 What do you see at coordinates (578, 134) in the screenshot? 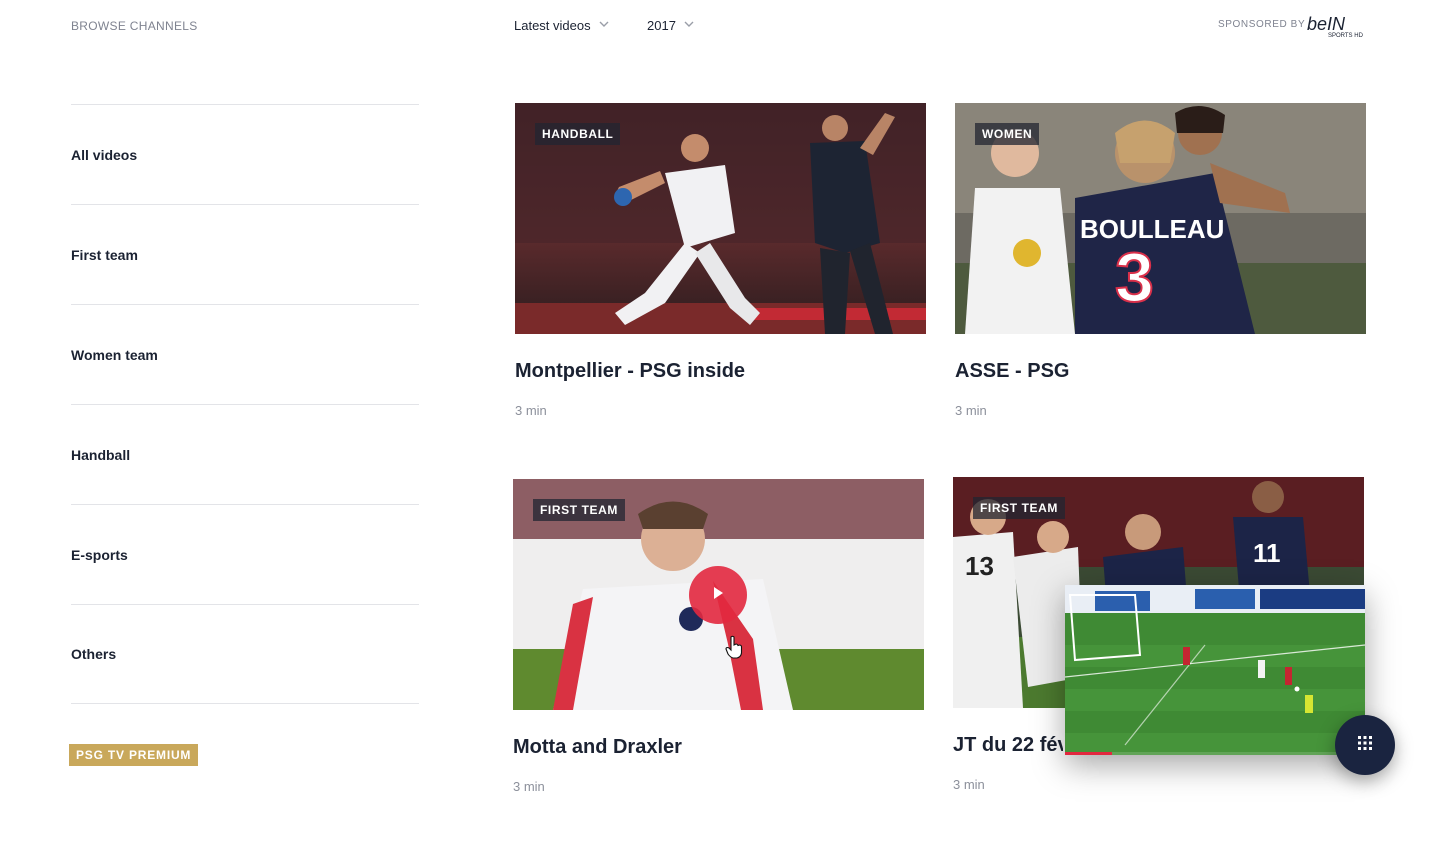
I see `category-tag: HANDBALL` at bounding box center [578, 134].